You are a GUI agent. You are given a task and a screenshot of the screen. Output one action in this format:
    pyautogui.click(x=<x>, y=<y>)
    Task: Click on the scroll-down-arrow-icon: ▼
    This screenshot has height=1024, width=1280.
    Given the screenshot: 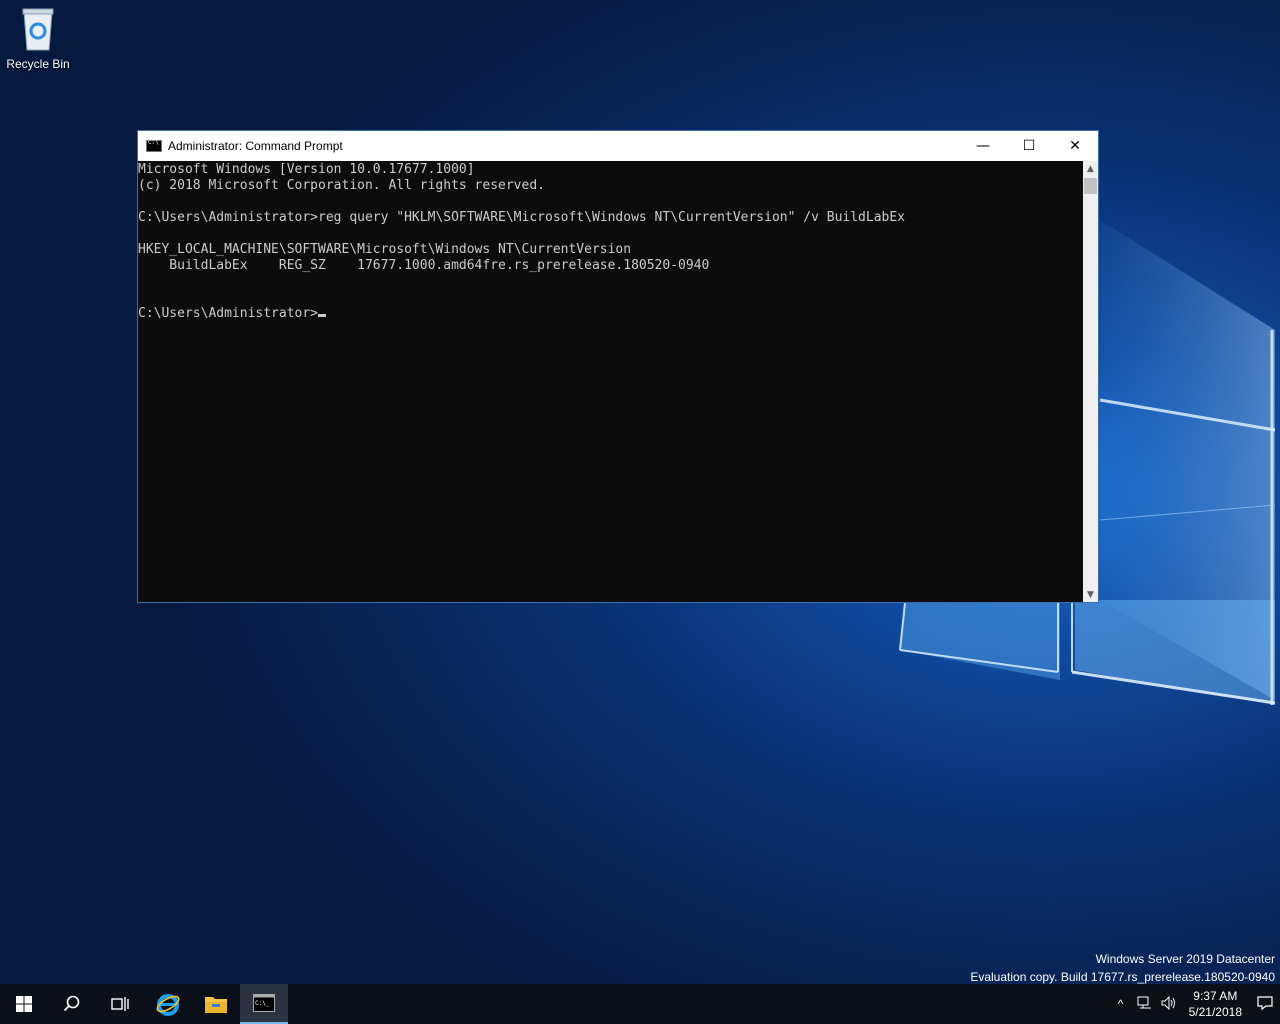 What is the action you would take?
    pyautogui.click(x=1090, y=594)
    